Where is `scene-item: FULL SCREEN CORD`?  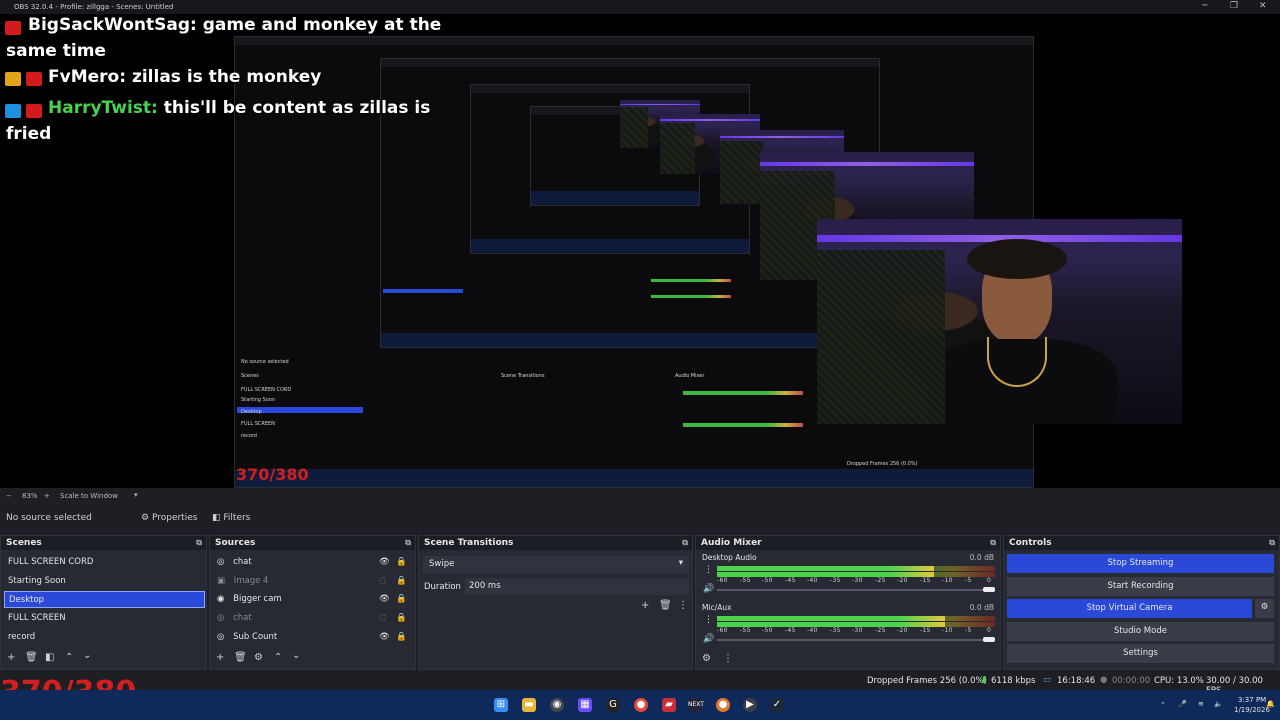 scene-item: FULL SCREEN CORD is located at coordinates (104, 562).